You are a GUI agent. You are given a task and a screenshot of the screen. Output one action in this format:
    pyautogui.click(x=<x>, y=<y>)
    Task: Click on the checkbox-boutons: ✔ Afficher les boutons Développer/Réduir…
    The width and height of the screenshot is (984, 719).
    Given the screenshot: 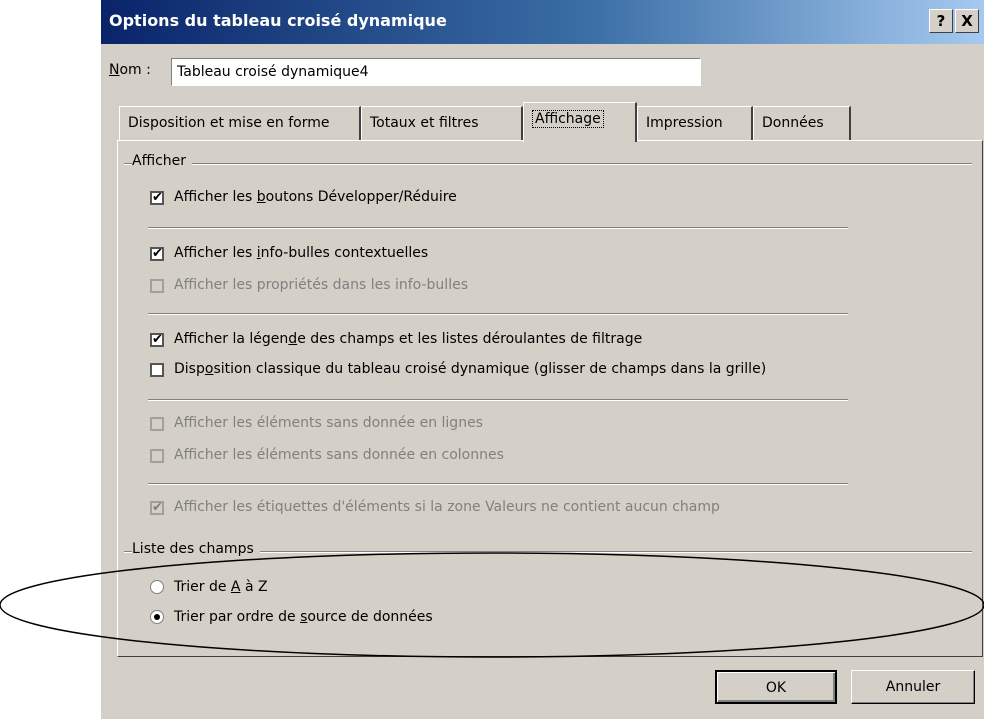 What is the action you would take?
    pyautogui.click(x=303, y=197)
    